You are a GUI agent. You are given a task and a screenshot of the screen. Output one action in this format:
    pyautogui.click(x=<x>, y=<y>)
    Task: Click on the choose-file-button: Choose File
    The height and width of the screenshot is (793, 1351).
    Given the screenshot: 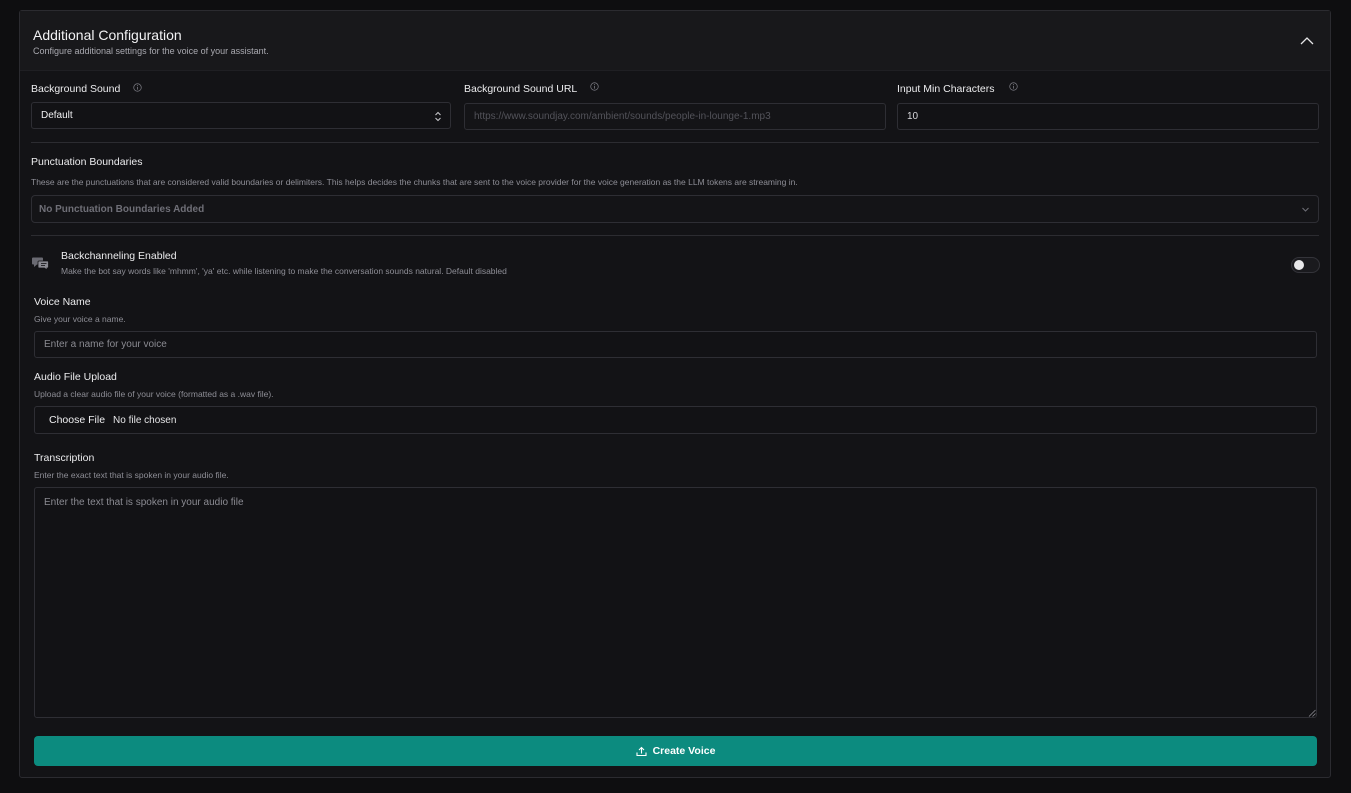 What is the action you would take?
    pyautogui.click(x=77, y=420)
    